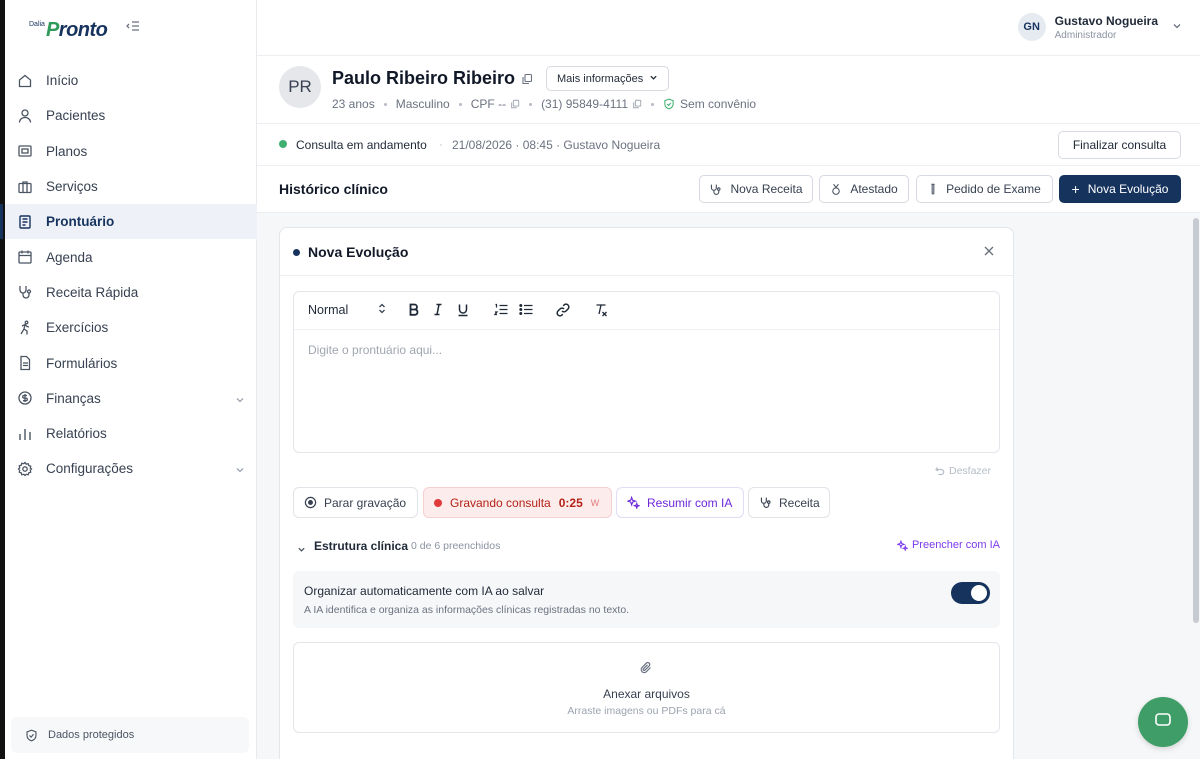 This screenshot has height=759, width=1200. What do you see at coordinates (728, 28) in the screenshot?
I see `top-bar: GN Gustavo Nogueira Administrador` at bounding box center [728, 28].